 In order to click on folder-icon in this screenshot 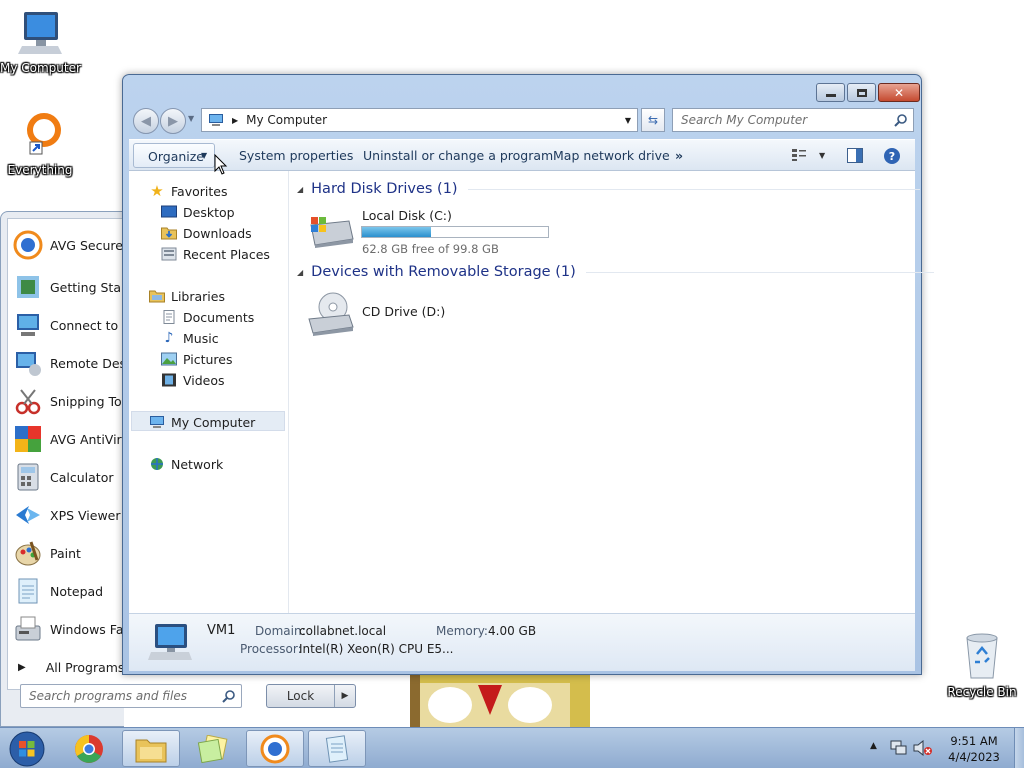, I will do `click(151, 750)`.